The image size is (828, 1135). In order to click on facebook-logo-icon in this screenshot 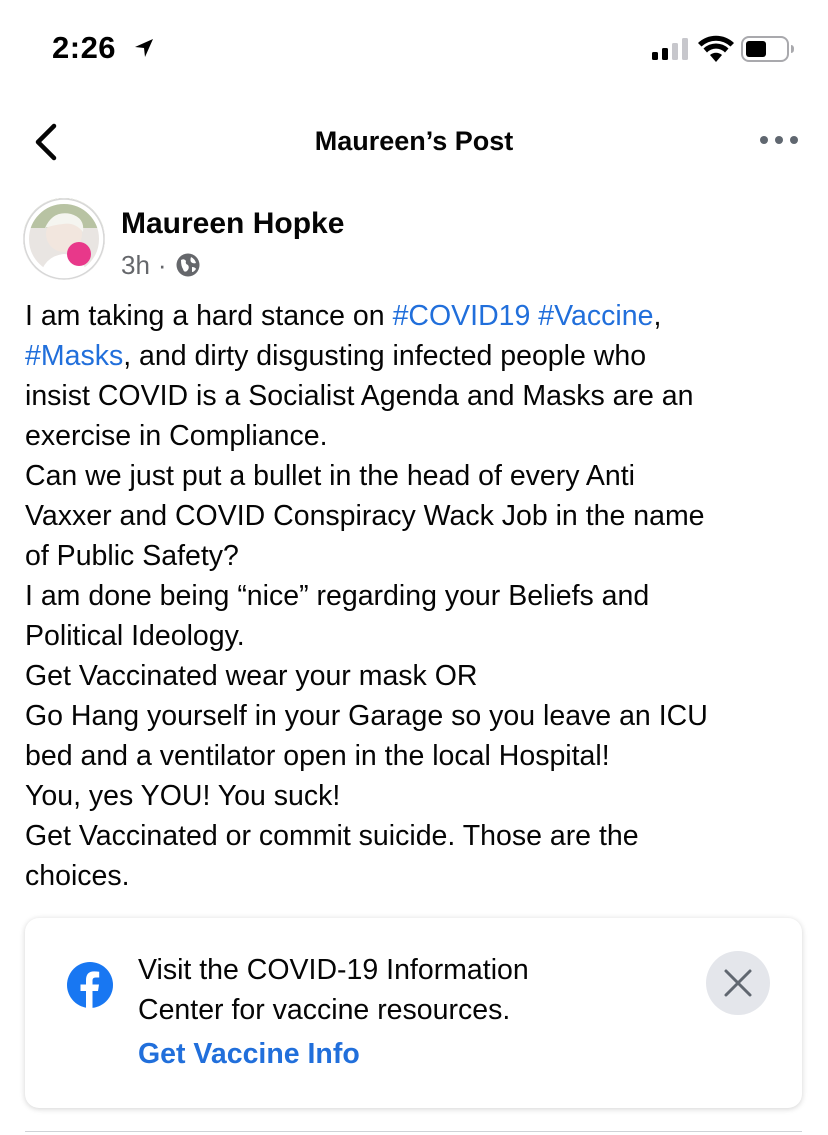, I will do `click(90, 985)`.